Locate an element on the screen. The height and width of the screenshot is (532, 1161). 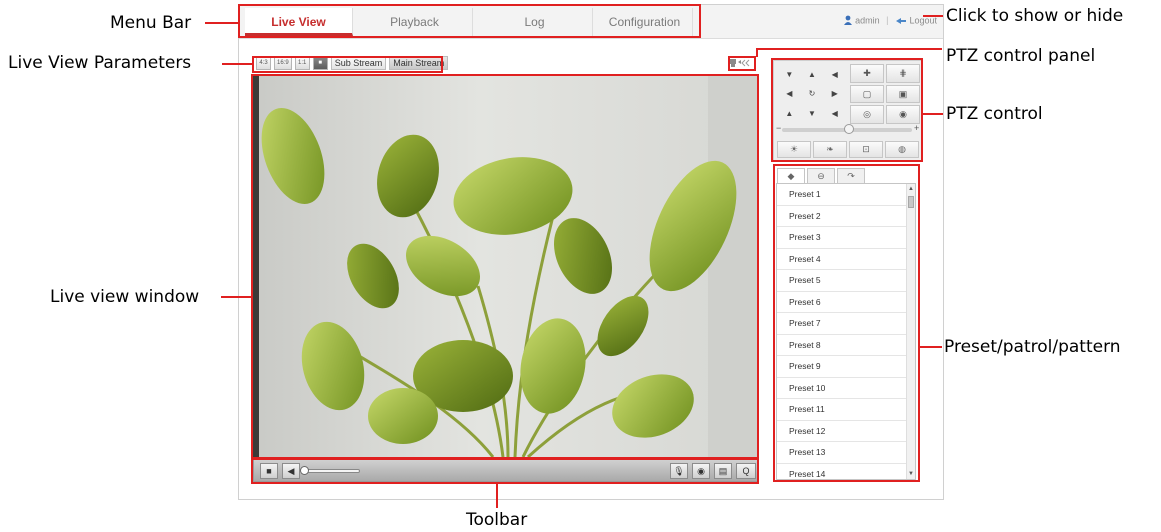
capture-icon: ◉ is located at coordinates (701, 471).